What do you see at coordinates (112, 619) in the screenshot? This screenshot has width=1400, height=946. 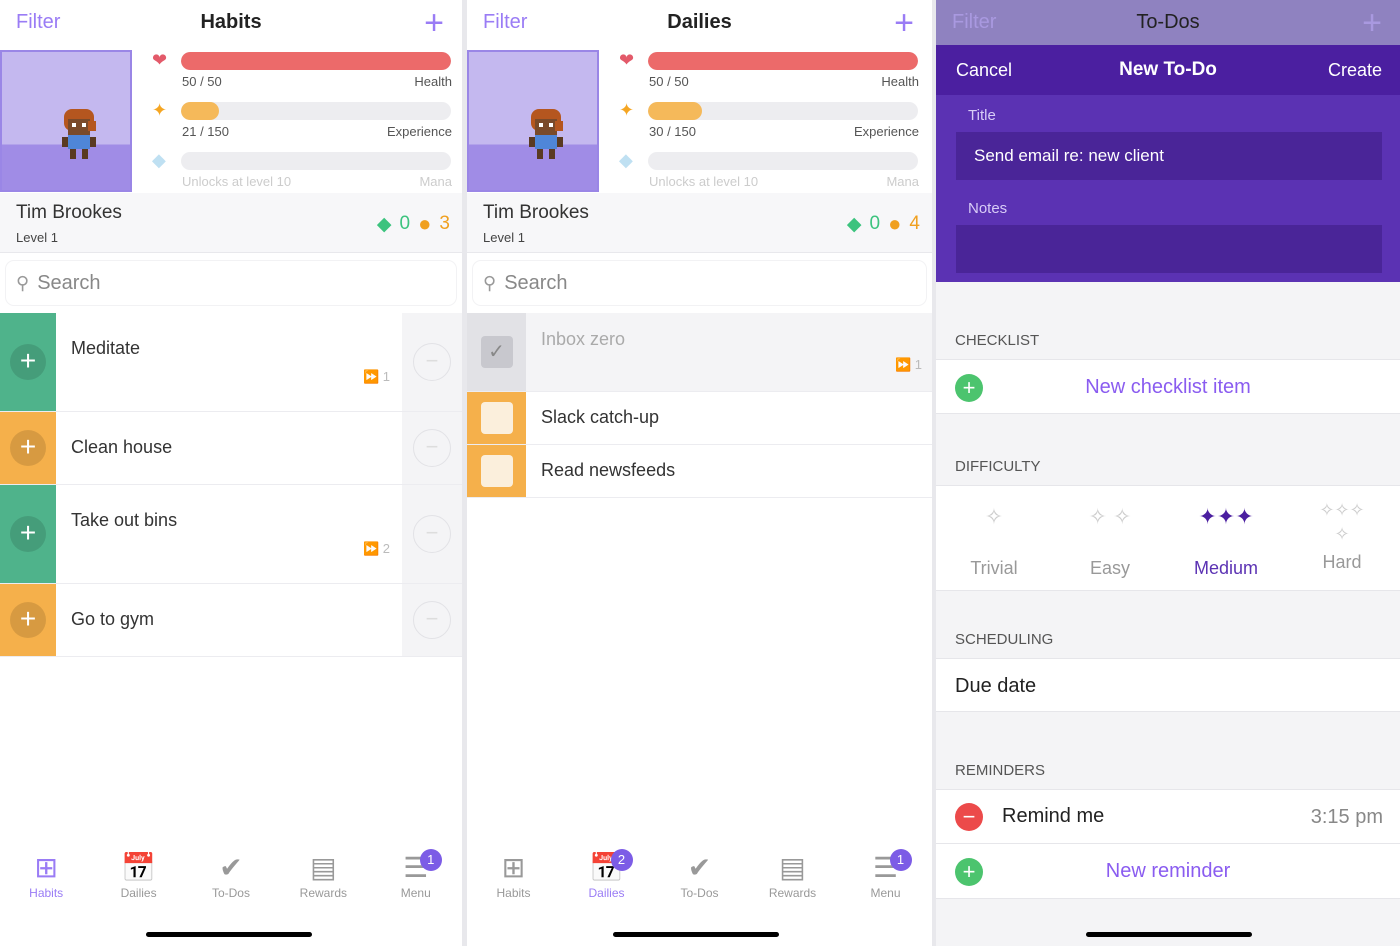 I see `habit-title: Go to gym` at bounding box center [112, 619].